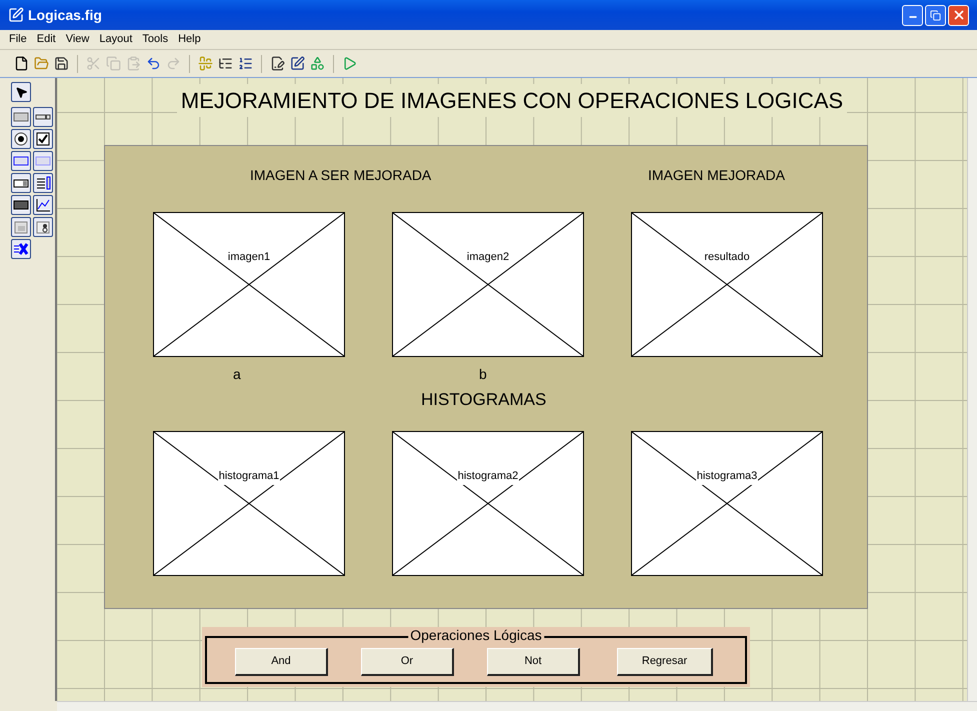 This screenshot has width=977, height=711. Describe the element at coordinates (483, 400) in the screenshot. I see `heading: HISTOGRAMAS` at that location.